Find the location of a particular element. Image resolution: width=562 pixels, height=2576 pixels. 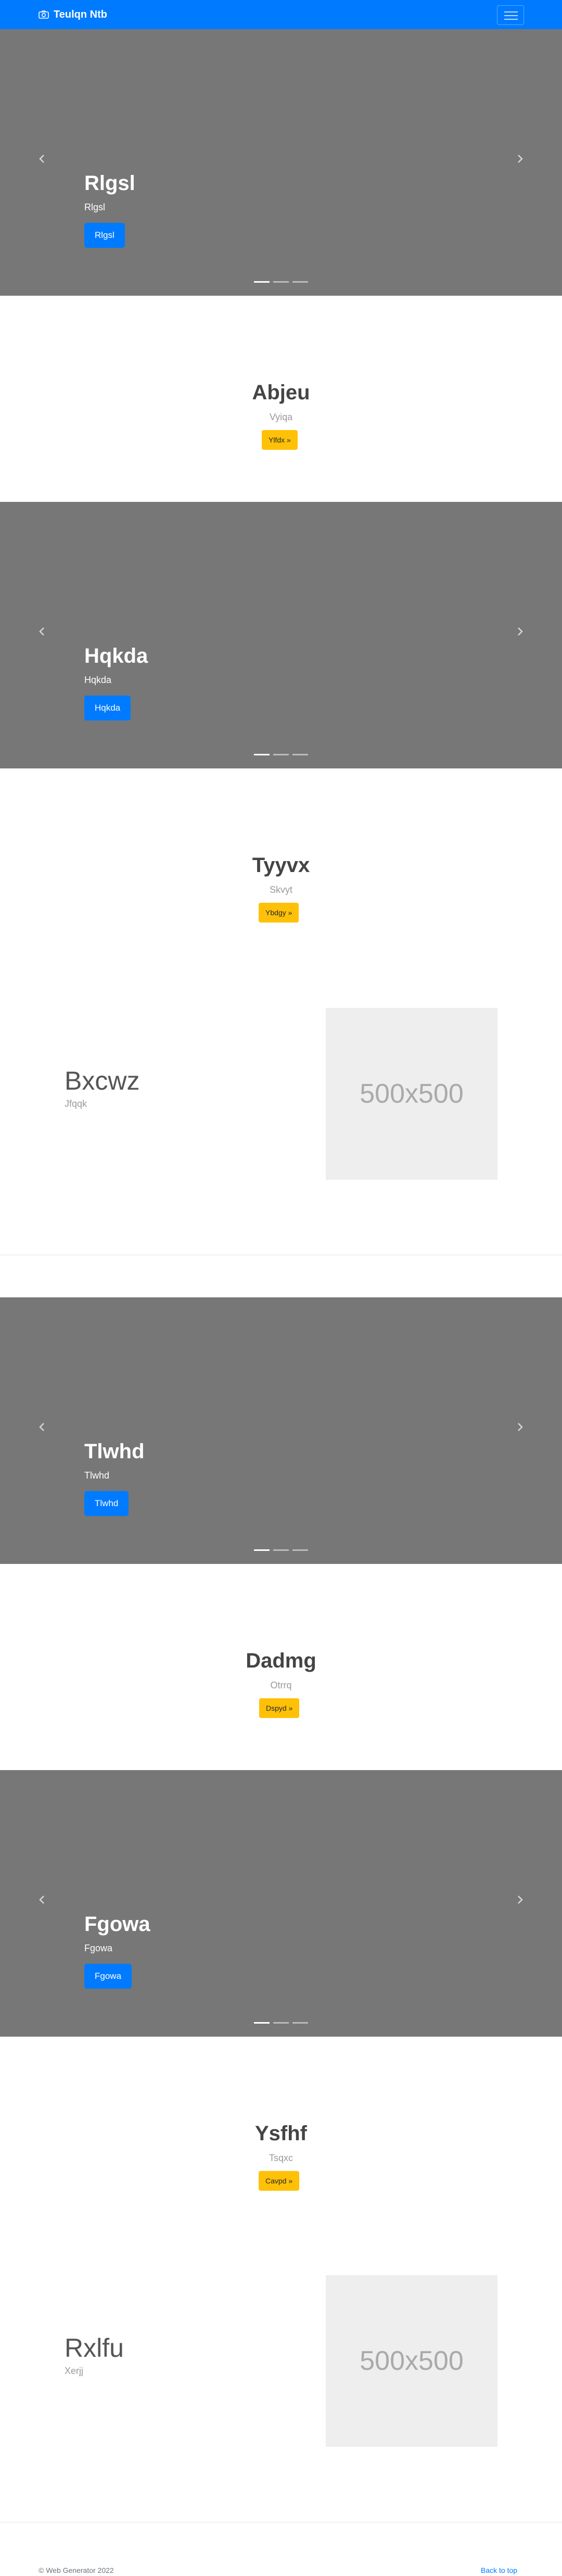

jumbotron-title: Ysfhf is located at coordinates (281, 2133).